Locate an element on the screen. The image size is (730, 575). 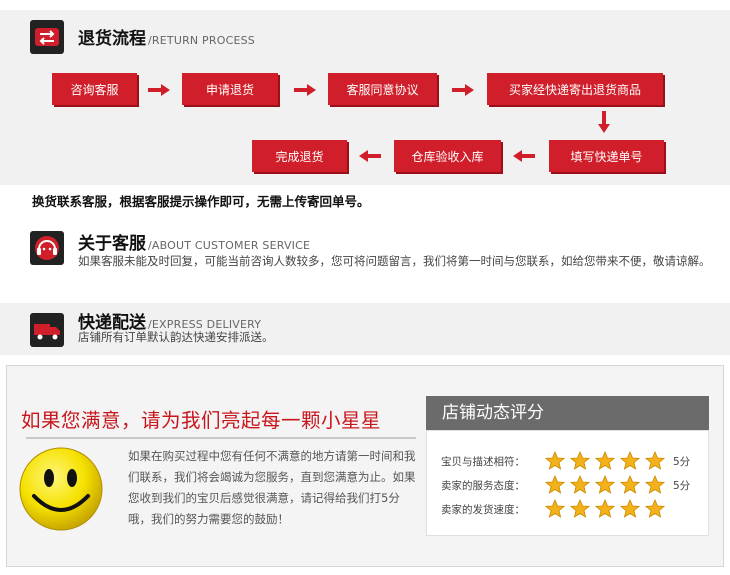
return-arrows-icon is located at coordinates (47, 37).